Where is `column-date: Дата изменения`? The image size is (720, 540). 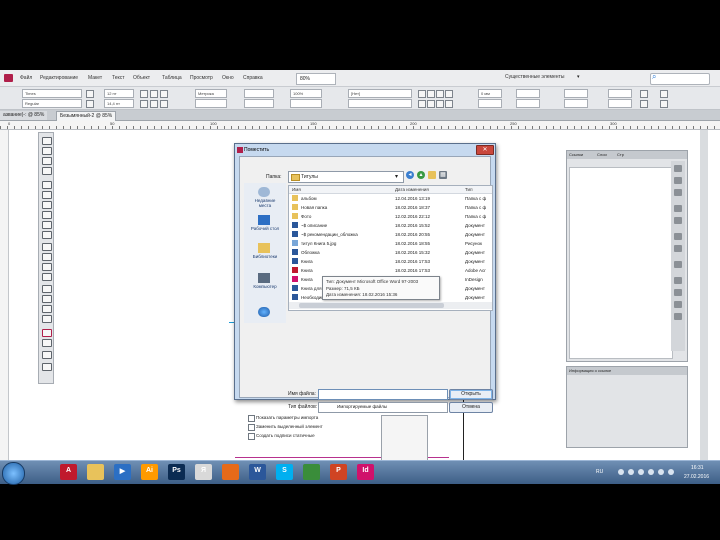 column-date: Дата изменения is located at coordinates (412, 189).